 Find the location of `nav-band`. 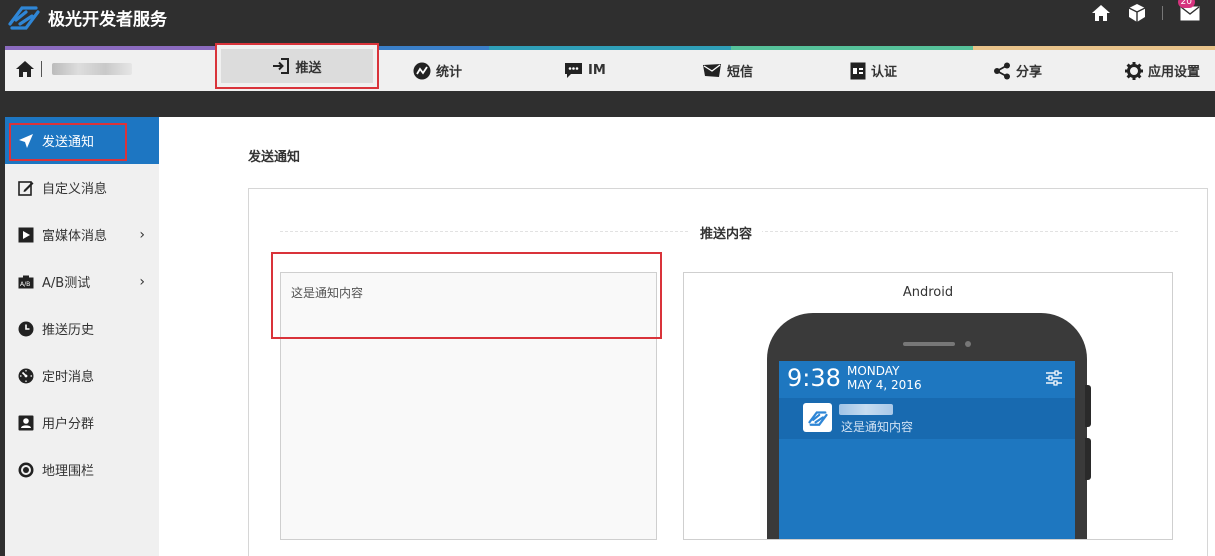

nav-band is located at coordinates (607, 104).